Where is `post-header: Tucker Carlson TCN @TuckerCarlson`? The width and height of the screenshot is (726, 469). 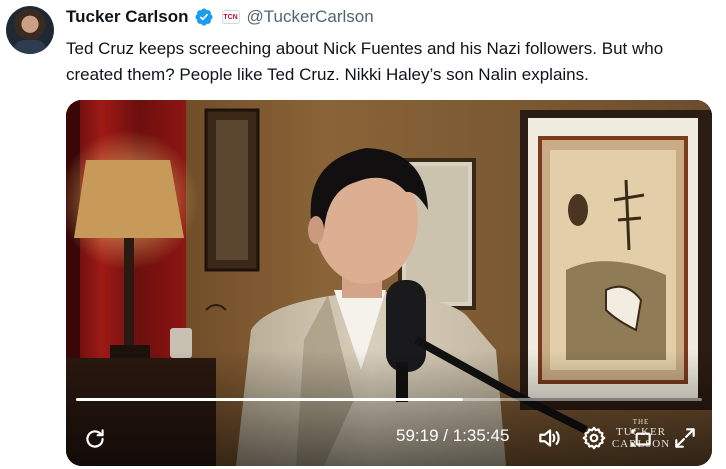
post-header: Tucker Carlson TCN @TuckerCarlson is located at coordinates (220, 17).